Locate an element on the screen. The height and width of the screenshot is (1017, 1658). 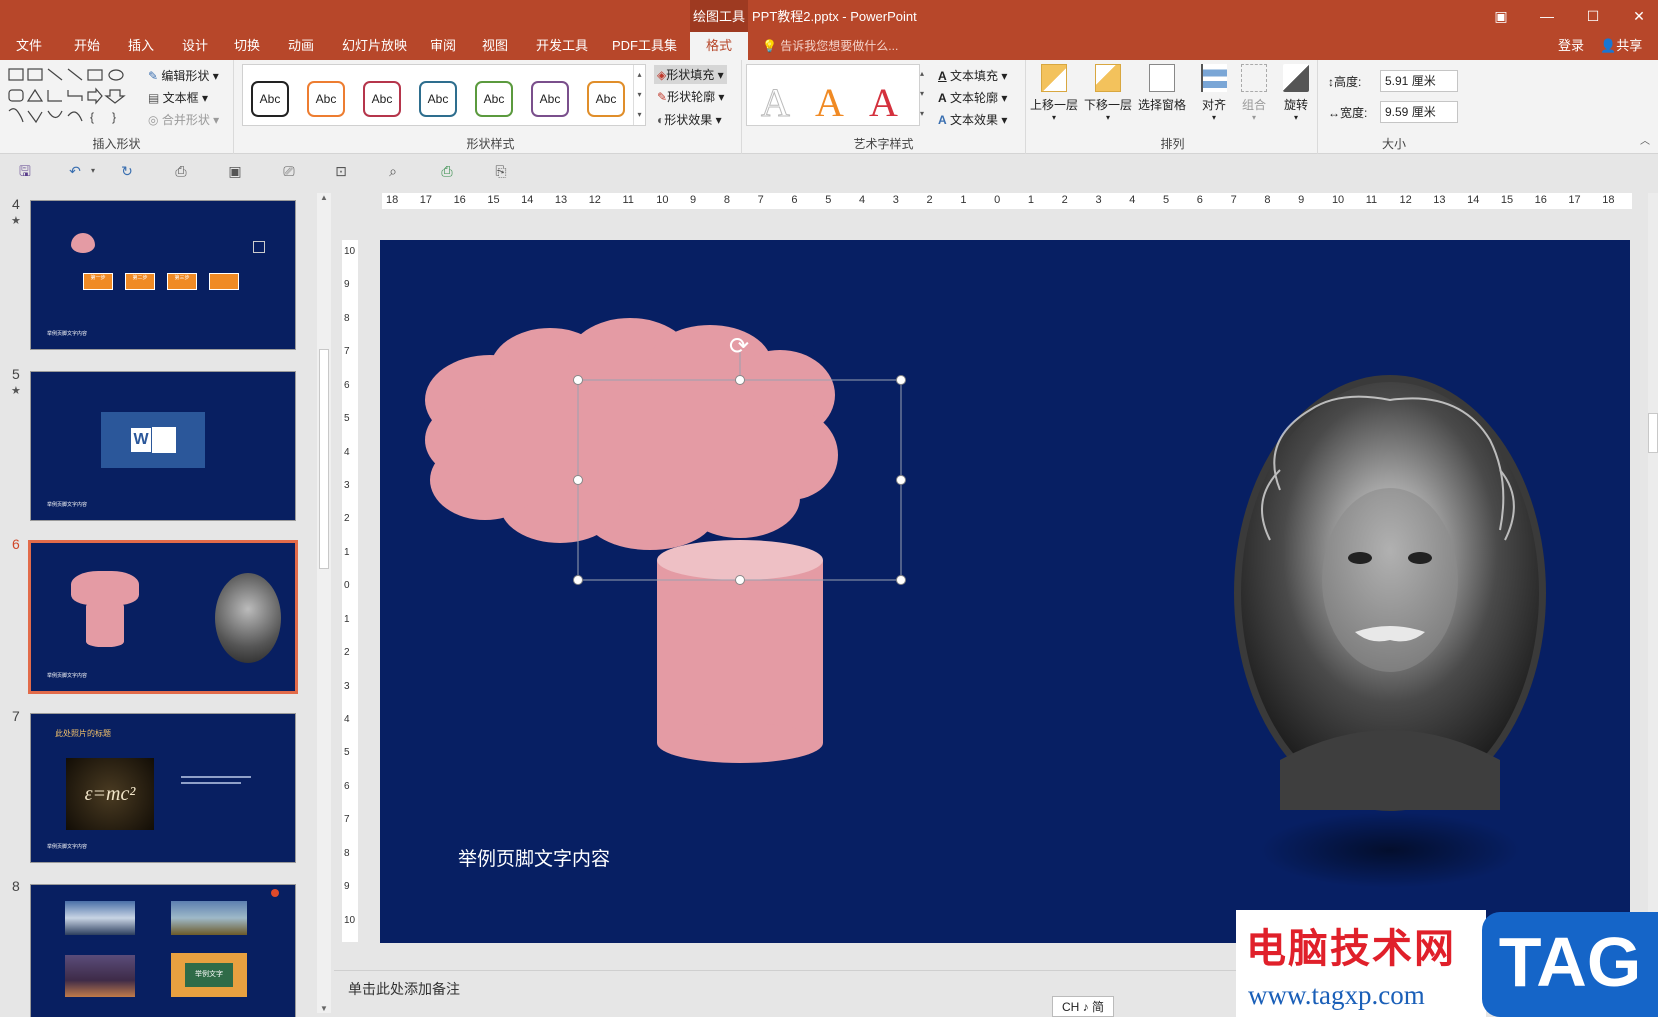
rotate-handle-icon: ⟳ is located at coordinates (739, 346).